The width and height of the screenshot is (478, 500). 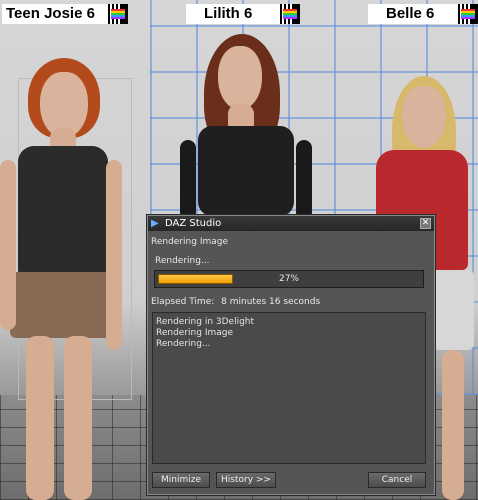 What do you see at coordinates (155, 223) in the screenshot?
I see `daz-logo-icon: ▶` at bounding box center [155, 223].